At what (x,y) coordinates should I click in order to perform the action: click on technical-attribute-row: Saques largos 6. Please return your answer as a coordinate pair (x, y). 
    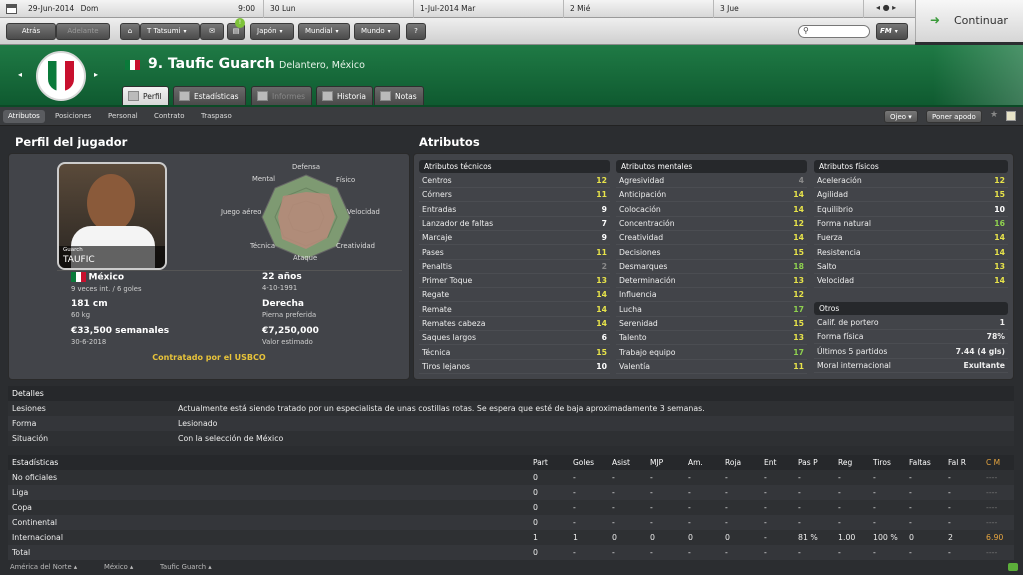
    Looking at the image, I should click on (514, 338).